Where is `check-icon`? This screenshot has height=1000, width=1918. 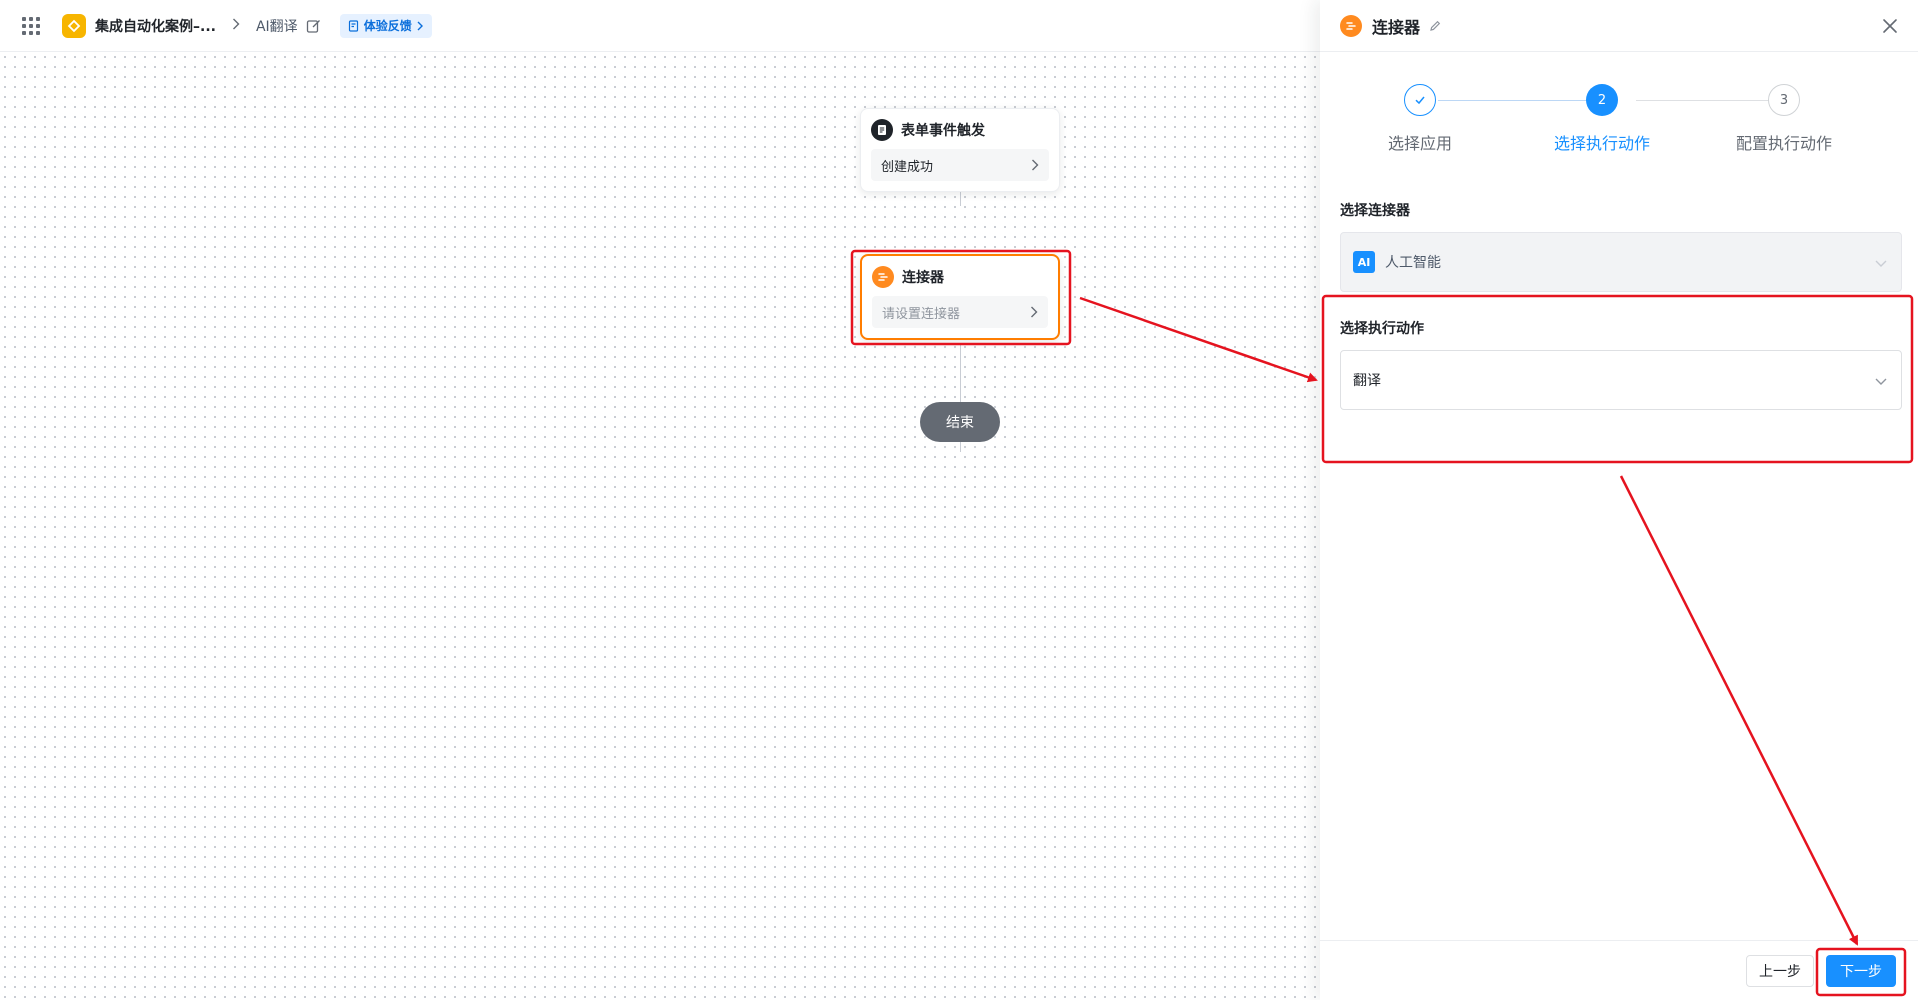
check-icon is located at coordinates (1420, 100).